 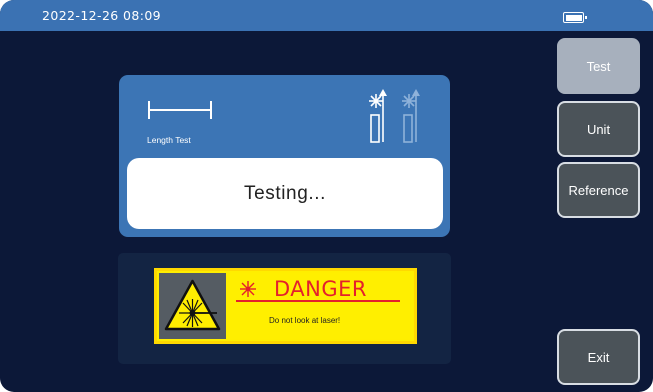 I want to click on reference-button-label: Reference, so click(x=598, y=190).